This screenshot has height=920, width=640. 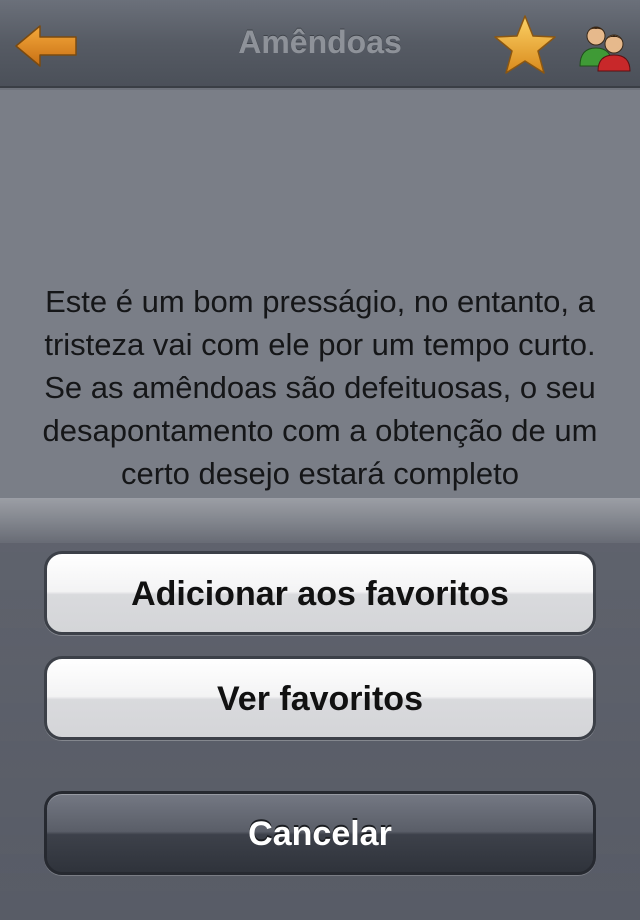 I want to click on back-button, so click(x=46, y=46).